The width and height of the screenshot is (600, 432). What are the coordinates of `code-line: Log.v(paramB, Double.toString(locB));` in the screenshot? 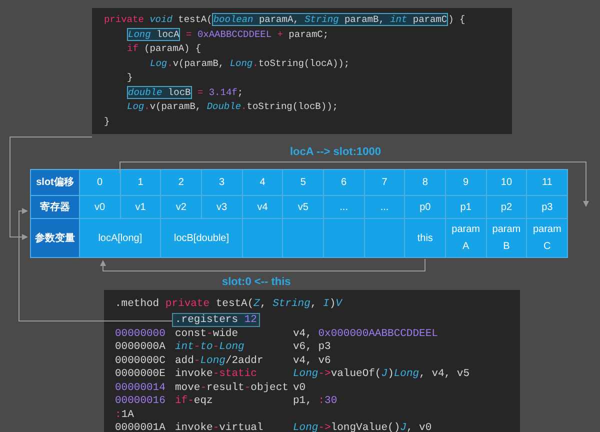 It's located at (232, 107).